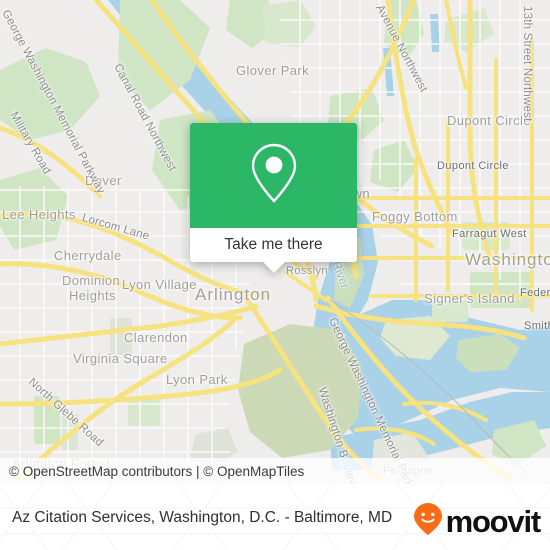 The height and width of the screenshot is (550, 550). I want to click on moovit-smiley-pin-icon, so click(428, 521).